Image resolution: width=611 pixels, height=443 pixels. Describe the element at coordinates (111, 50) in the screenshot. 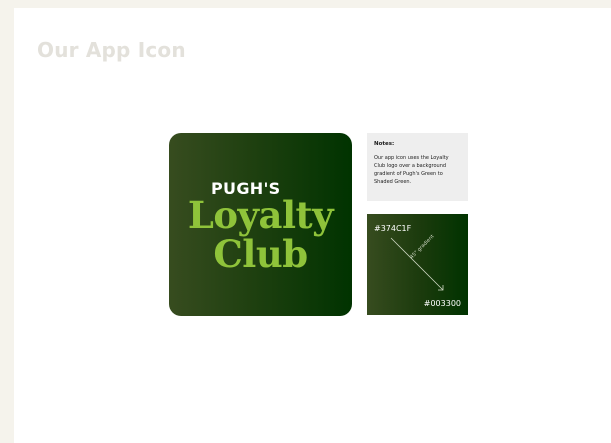

I see `page-title: Our App Icon` at that location.